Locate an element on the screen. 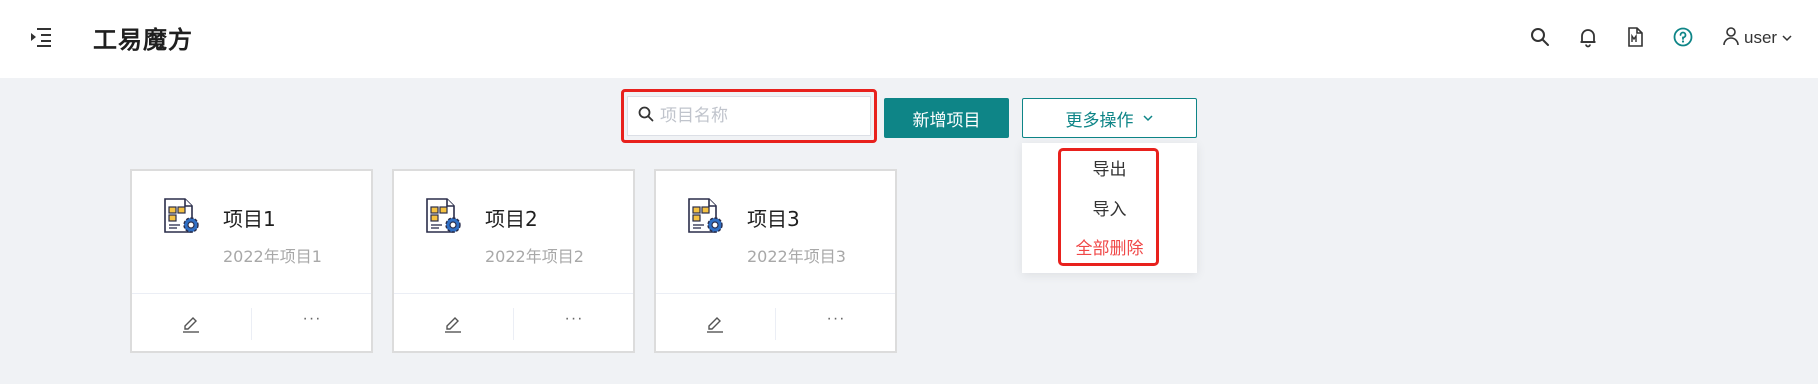 This screenshot has width=1818, height=384. project-description: 2022年项目2 is located at coordinates (534, 256).